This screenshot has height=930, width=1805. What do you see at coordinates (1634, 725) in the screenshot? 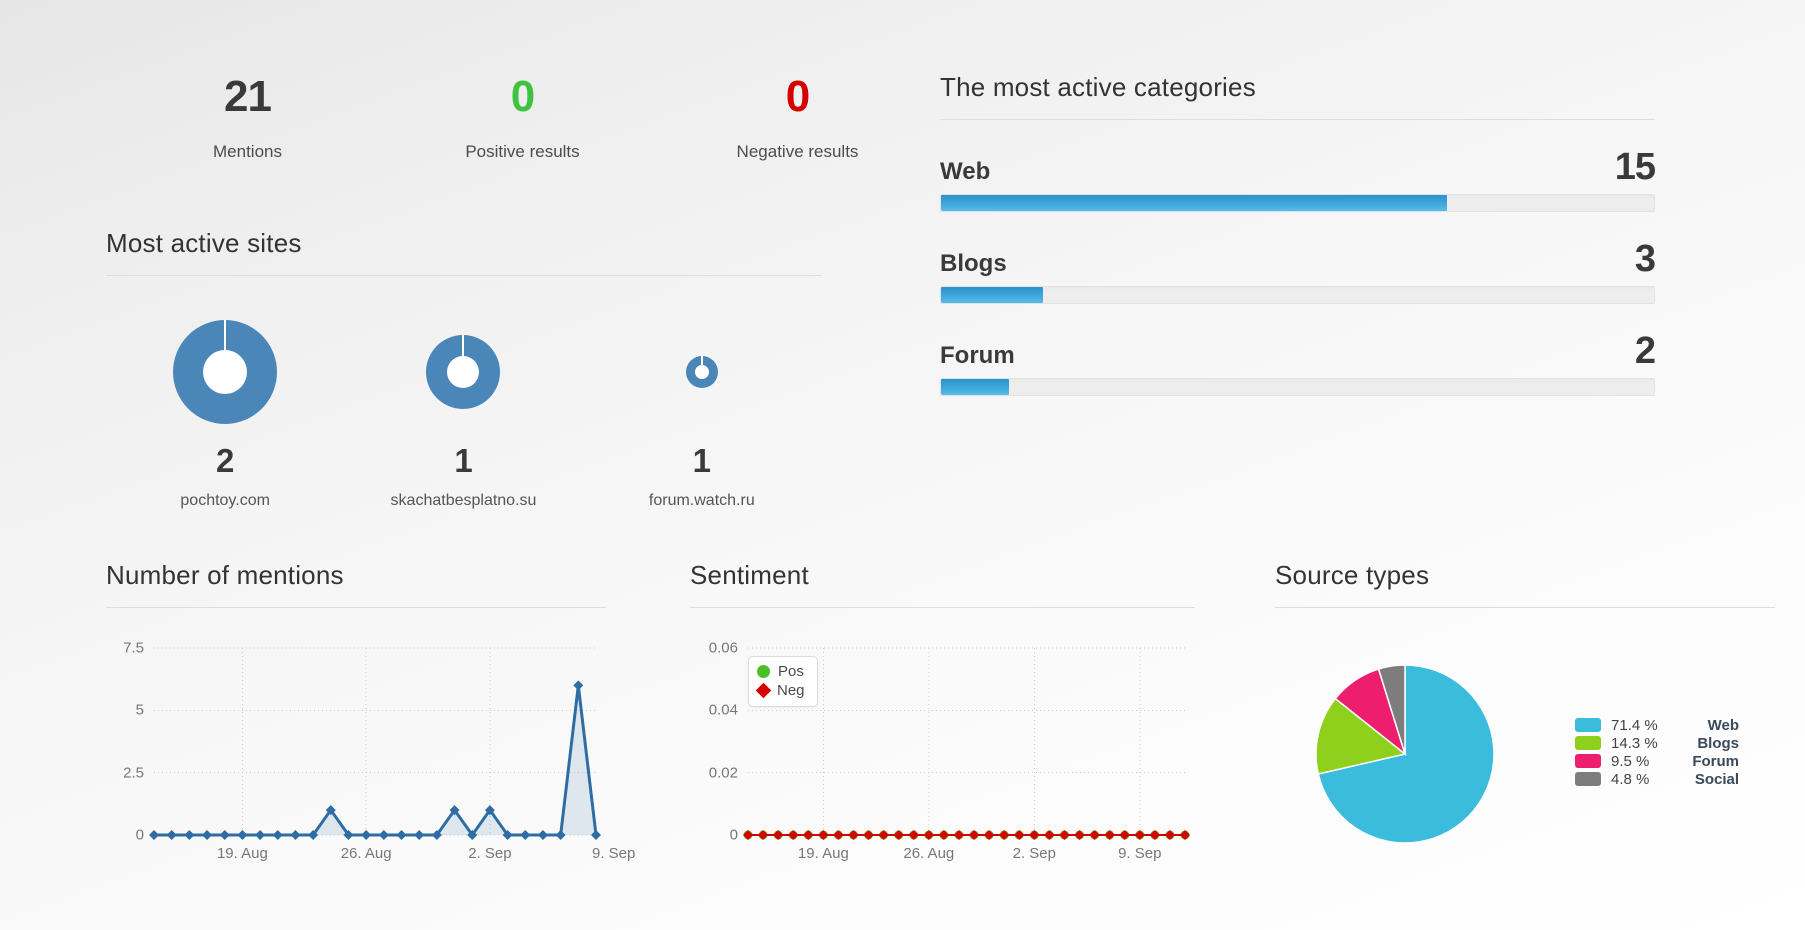
I see `legend-percent: 71.4 %` at bounding box center [1634, 725].